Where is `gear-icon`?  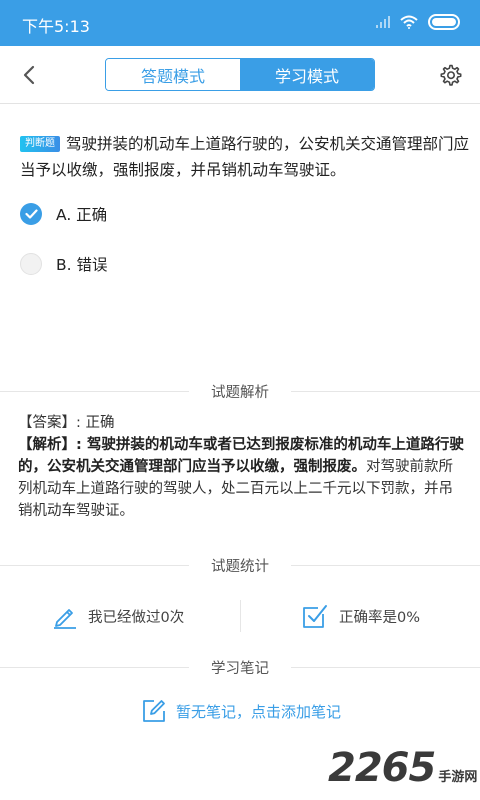
gear-icon is located at coordinates (451, 75).